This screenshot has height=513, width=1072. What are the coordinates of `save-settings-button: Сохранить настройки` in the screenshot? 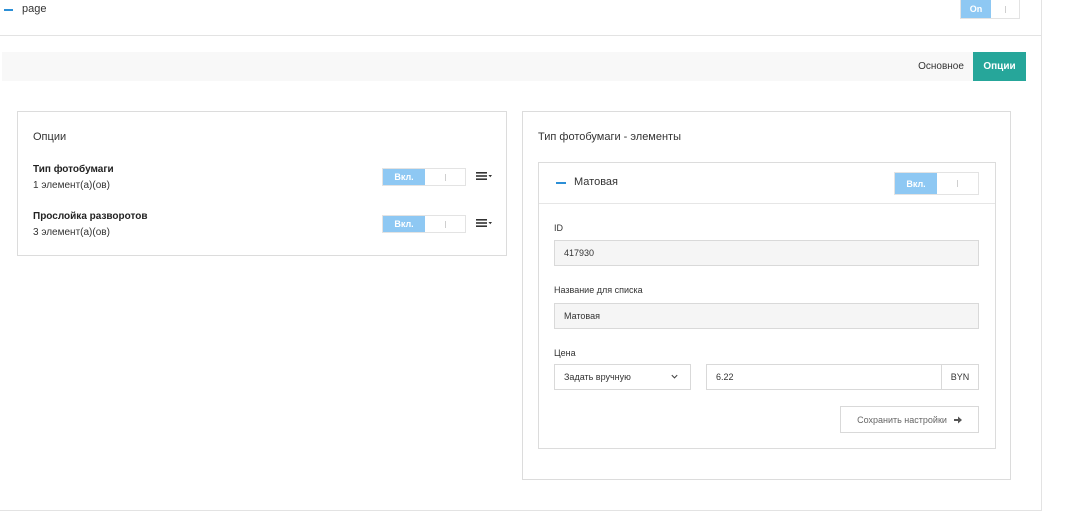 It's located at (909, 419).